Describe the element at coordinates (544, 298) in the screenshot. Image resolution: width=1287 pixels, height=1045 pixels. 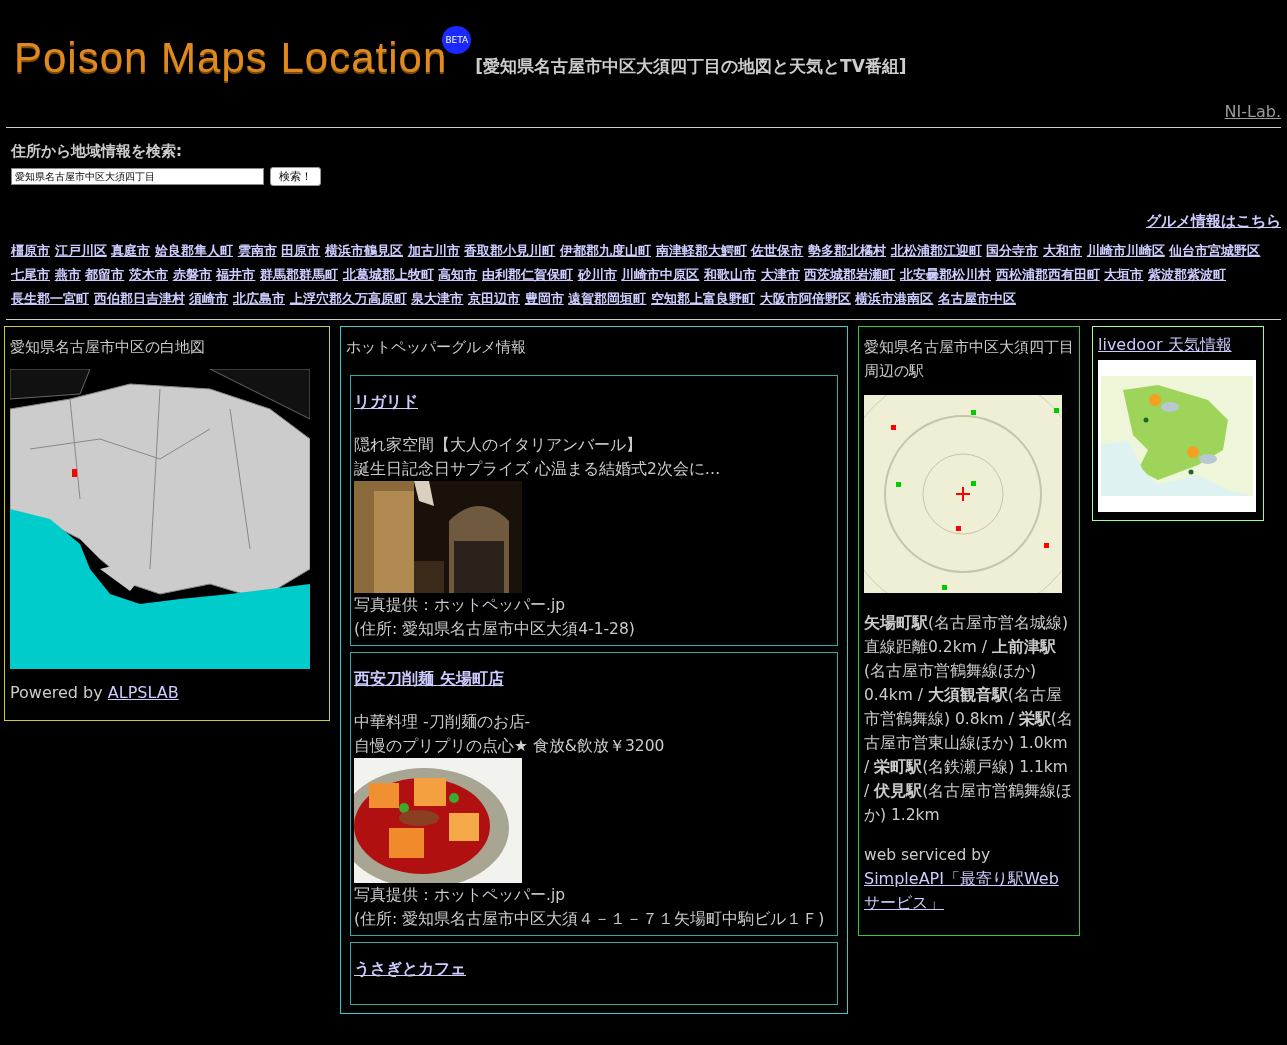
I see `area-link: 豊岡市` at that location.